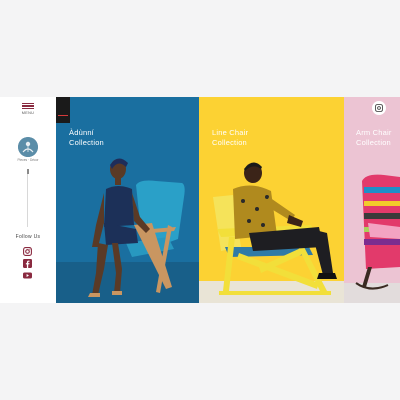 The image size is (400, 400). I want to click on instagram-icon, so click(27, 249).